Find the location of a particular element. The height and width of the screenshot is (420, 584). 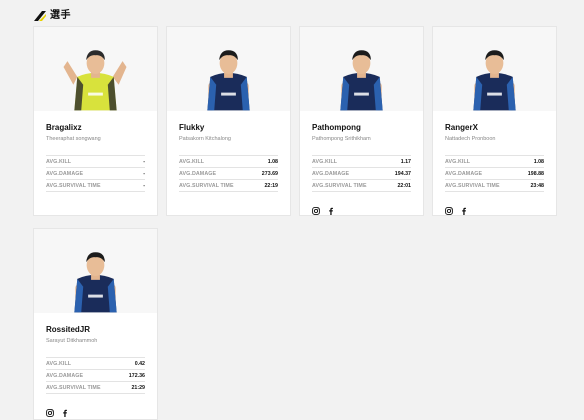

stat-row-survival: AVG.SURVIVAL TIME 21:29 is located at coordinates (95, 388).